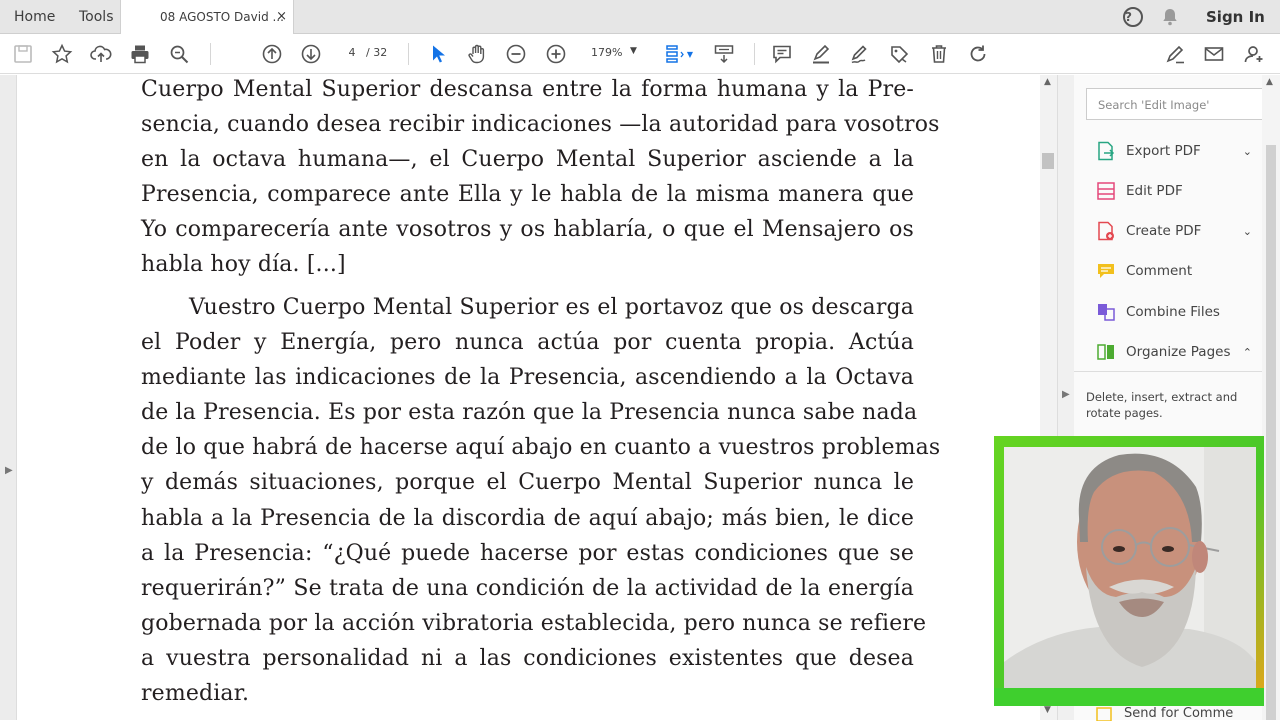 The height and width of the screenshot is (721, 1280). Describe the element at coordinates (1175, 104) in the screenshot. I see `tools-search-input: Search 'Edit Image'` at that location.